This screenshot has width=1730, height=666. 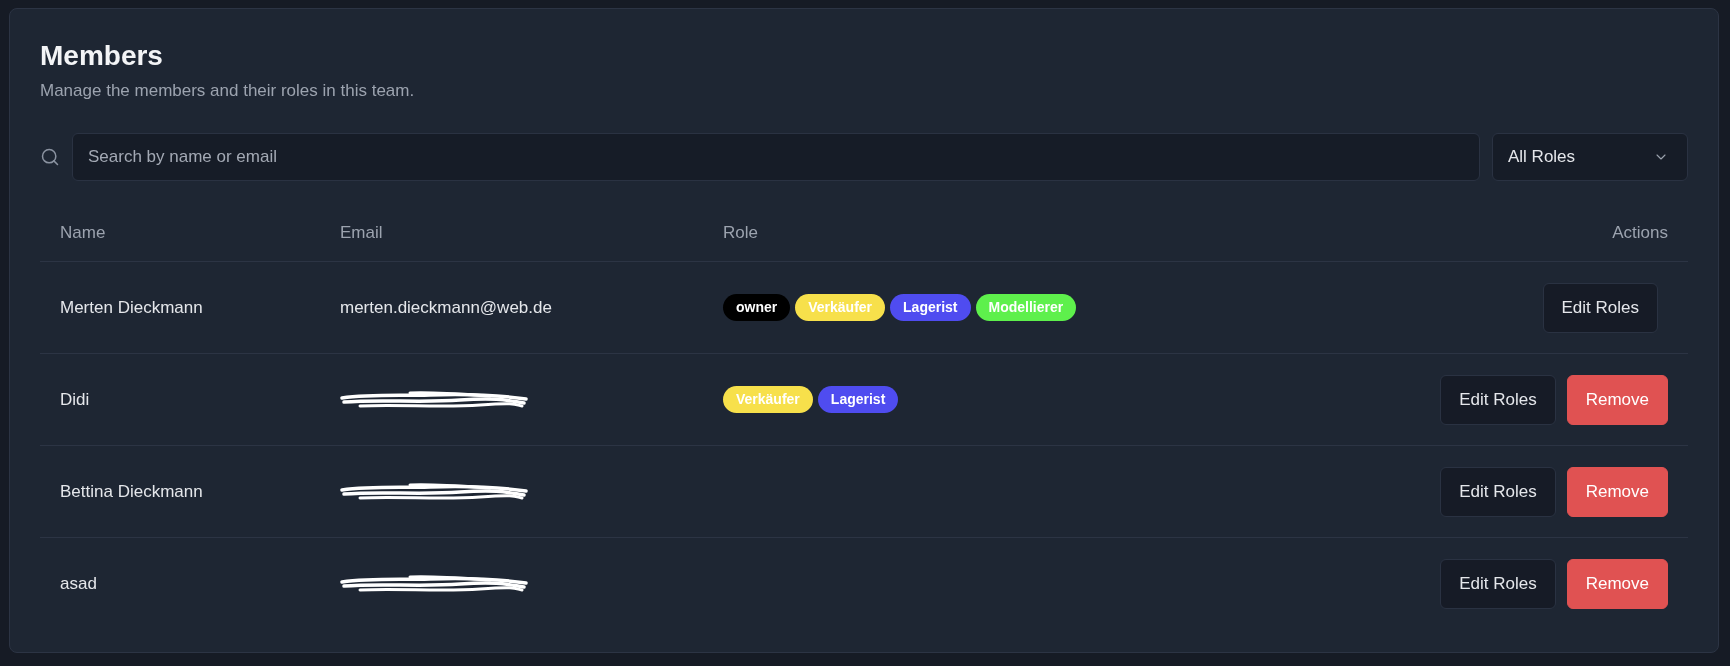 I want to click on role-badge: Modellierer, so click(x=1026, y=307).